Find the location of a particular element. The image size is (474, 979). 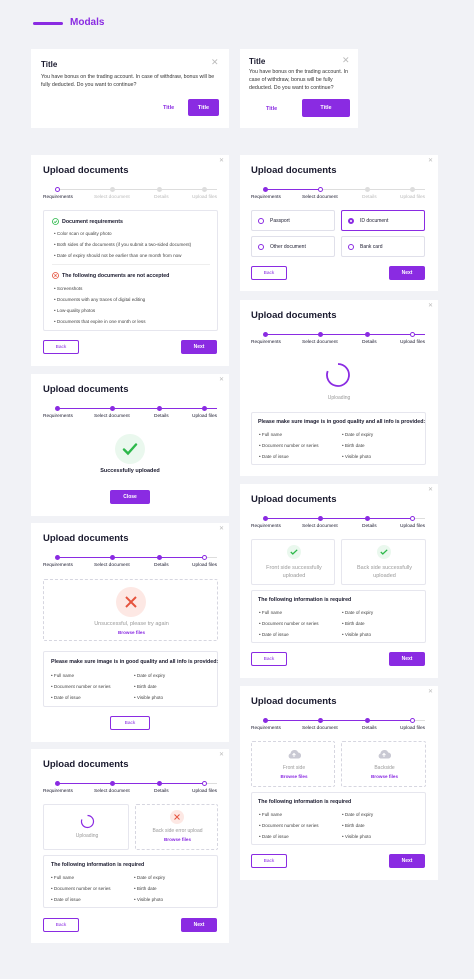

backside-label: Backside is located at coordinates (384, 768).